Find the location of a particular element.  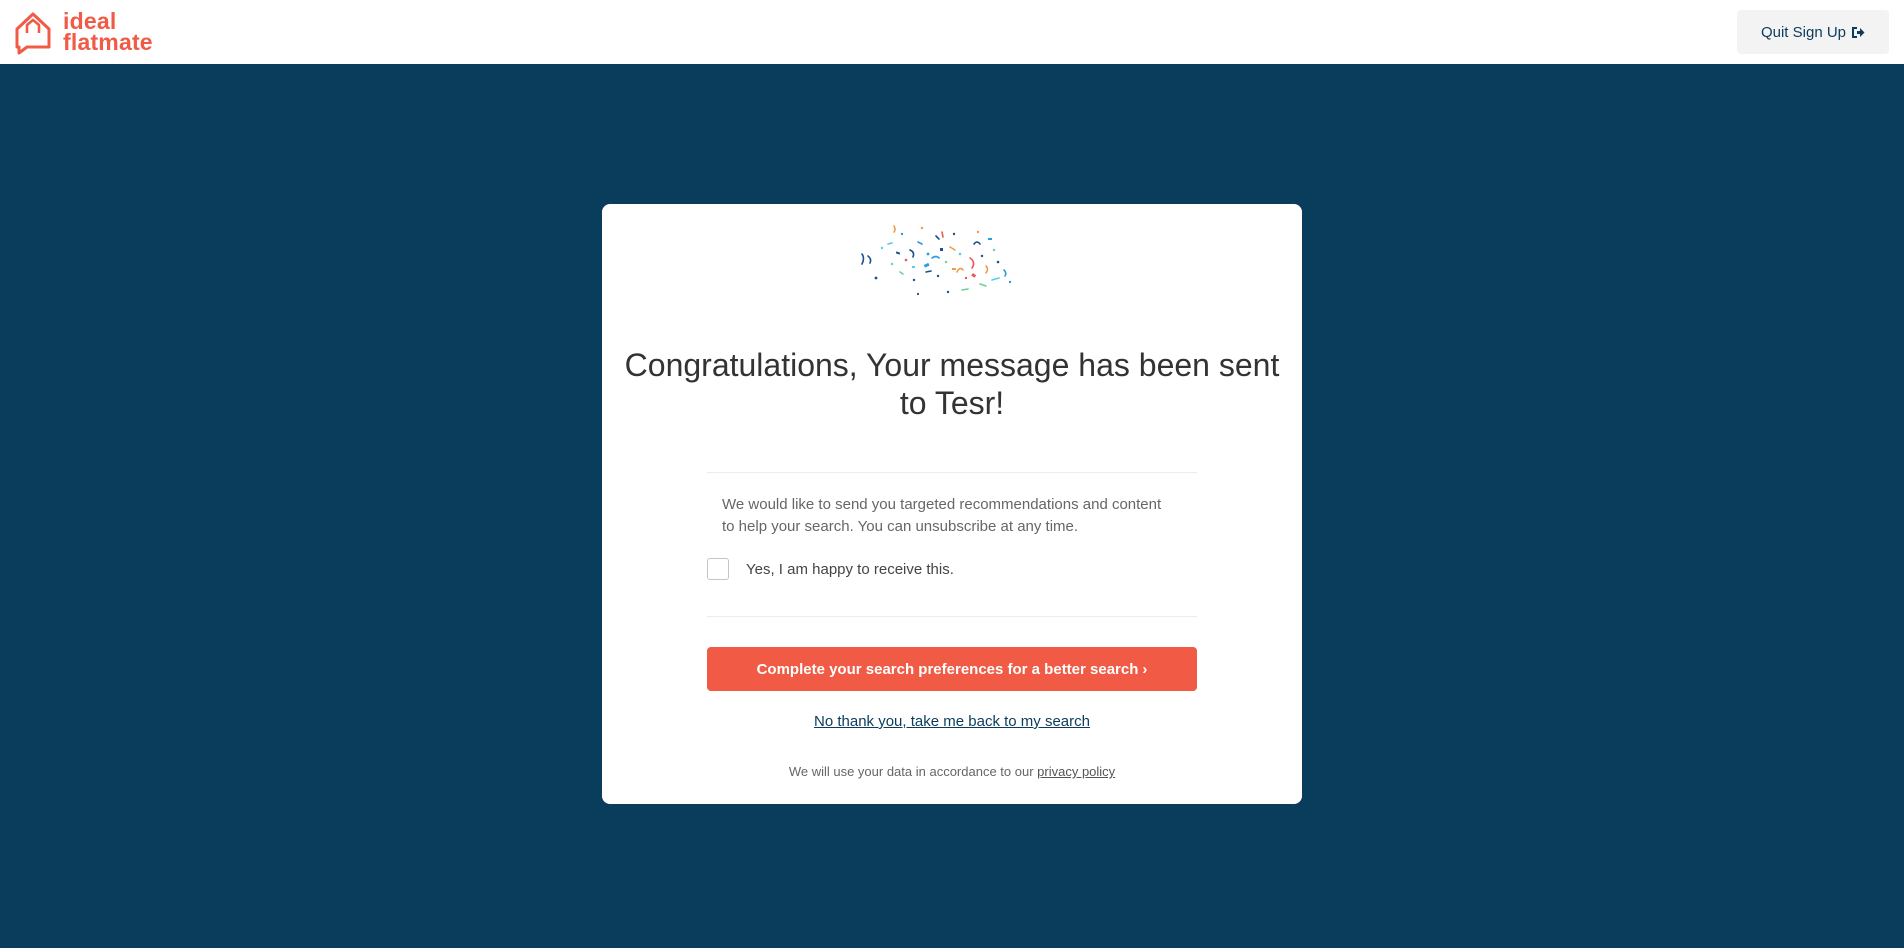

logo-line-2: flatmate is located at coordinates (108, 42).